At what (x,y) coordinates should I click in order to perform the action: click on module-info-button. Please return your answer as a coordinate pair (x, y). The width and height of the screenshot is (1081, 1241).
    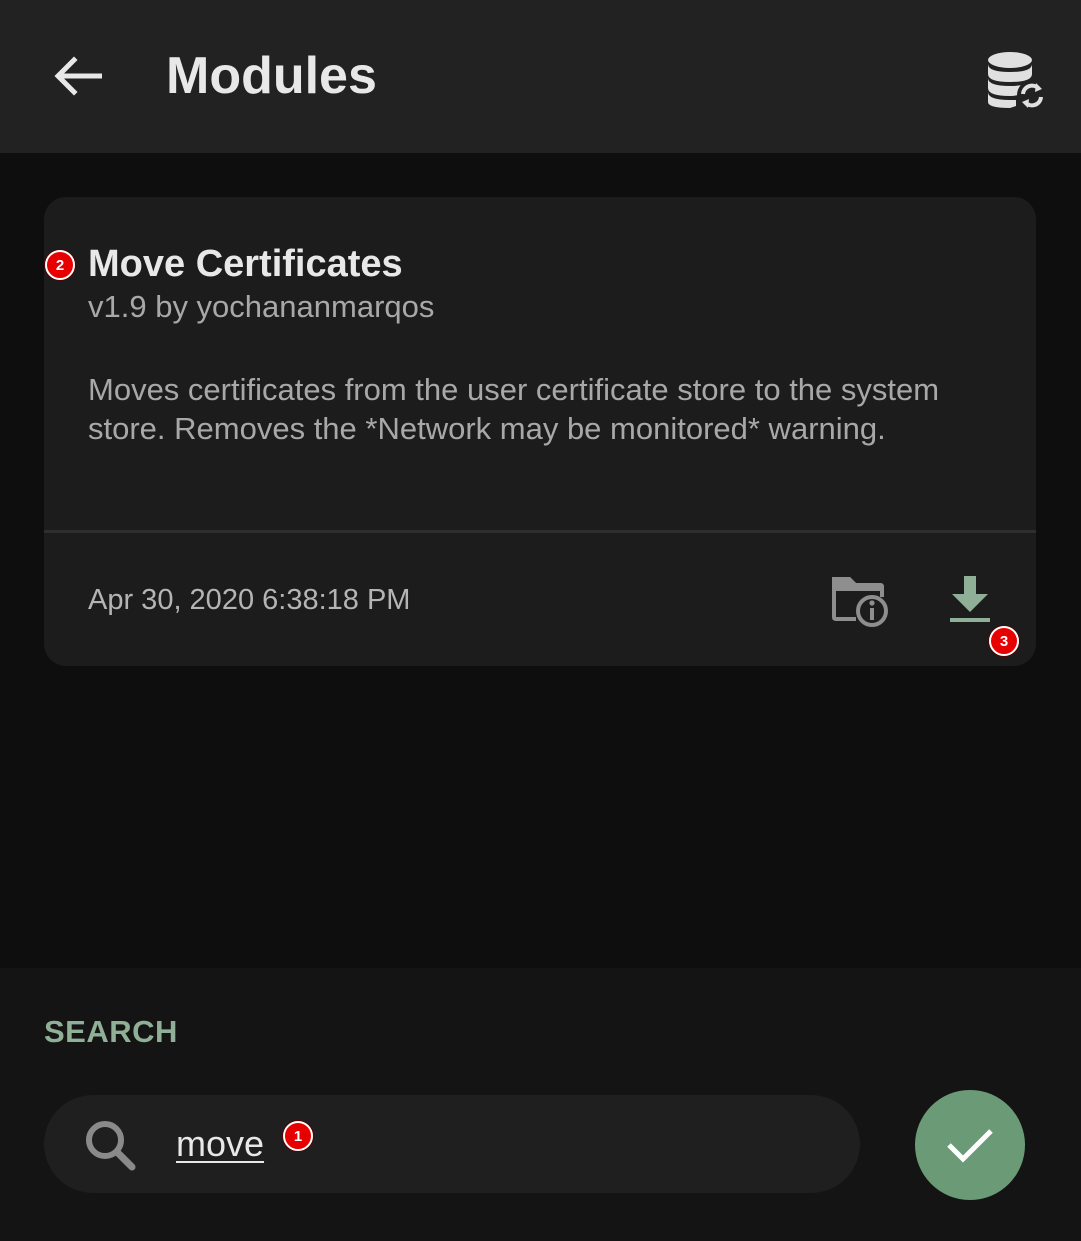
    Looking at the image, I should click on (860, 599).